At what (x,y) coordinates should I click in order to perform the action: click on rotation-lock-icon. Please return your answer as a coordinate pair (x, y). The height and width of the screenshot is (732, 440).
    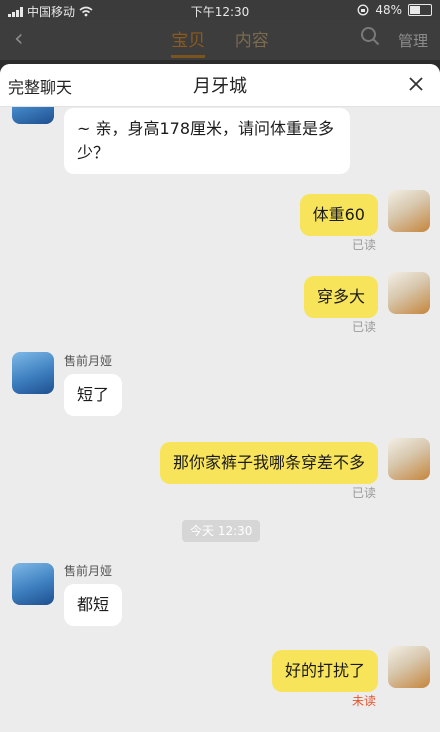
    Looking at the image, I should click on (363, 10).